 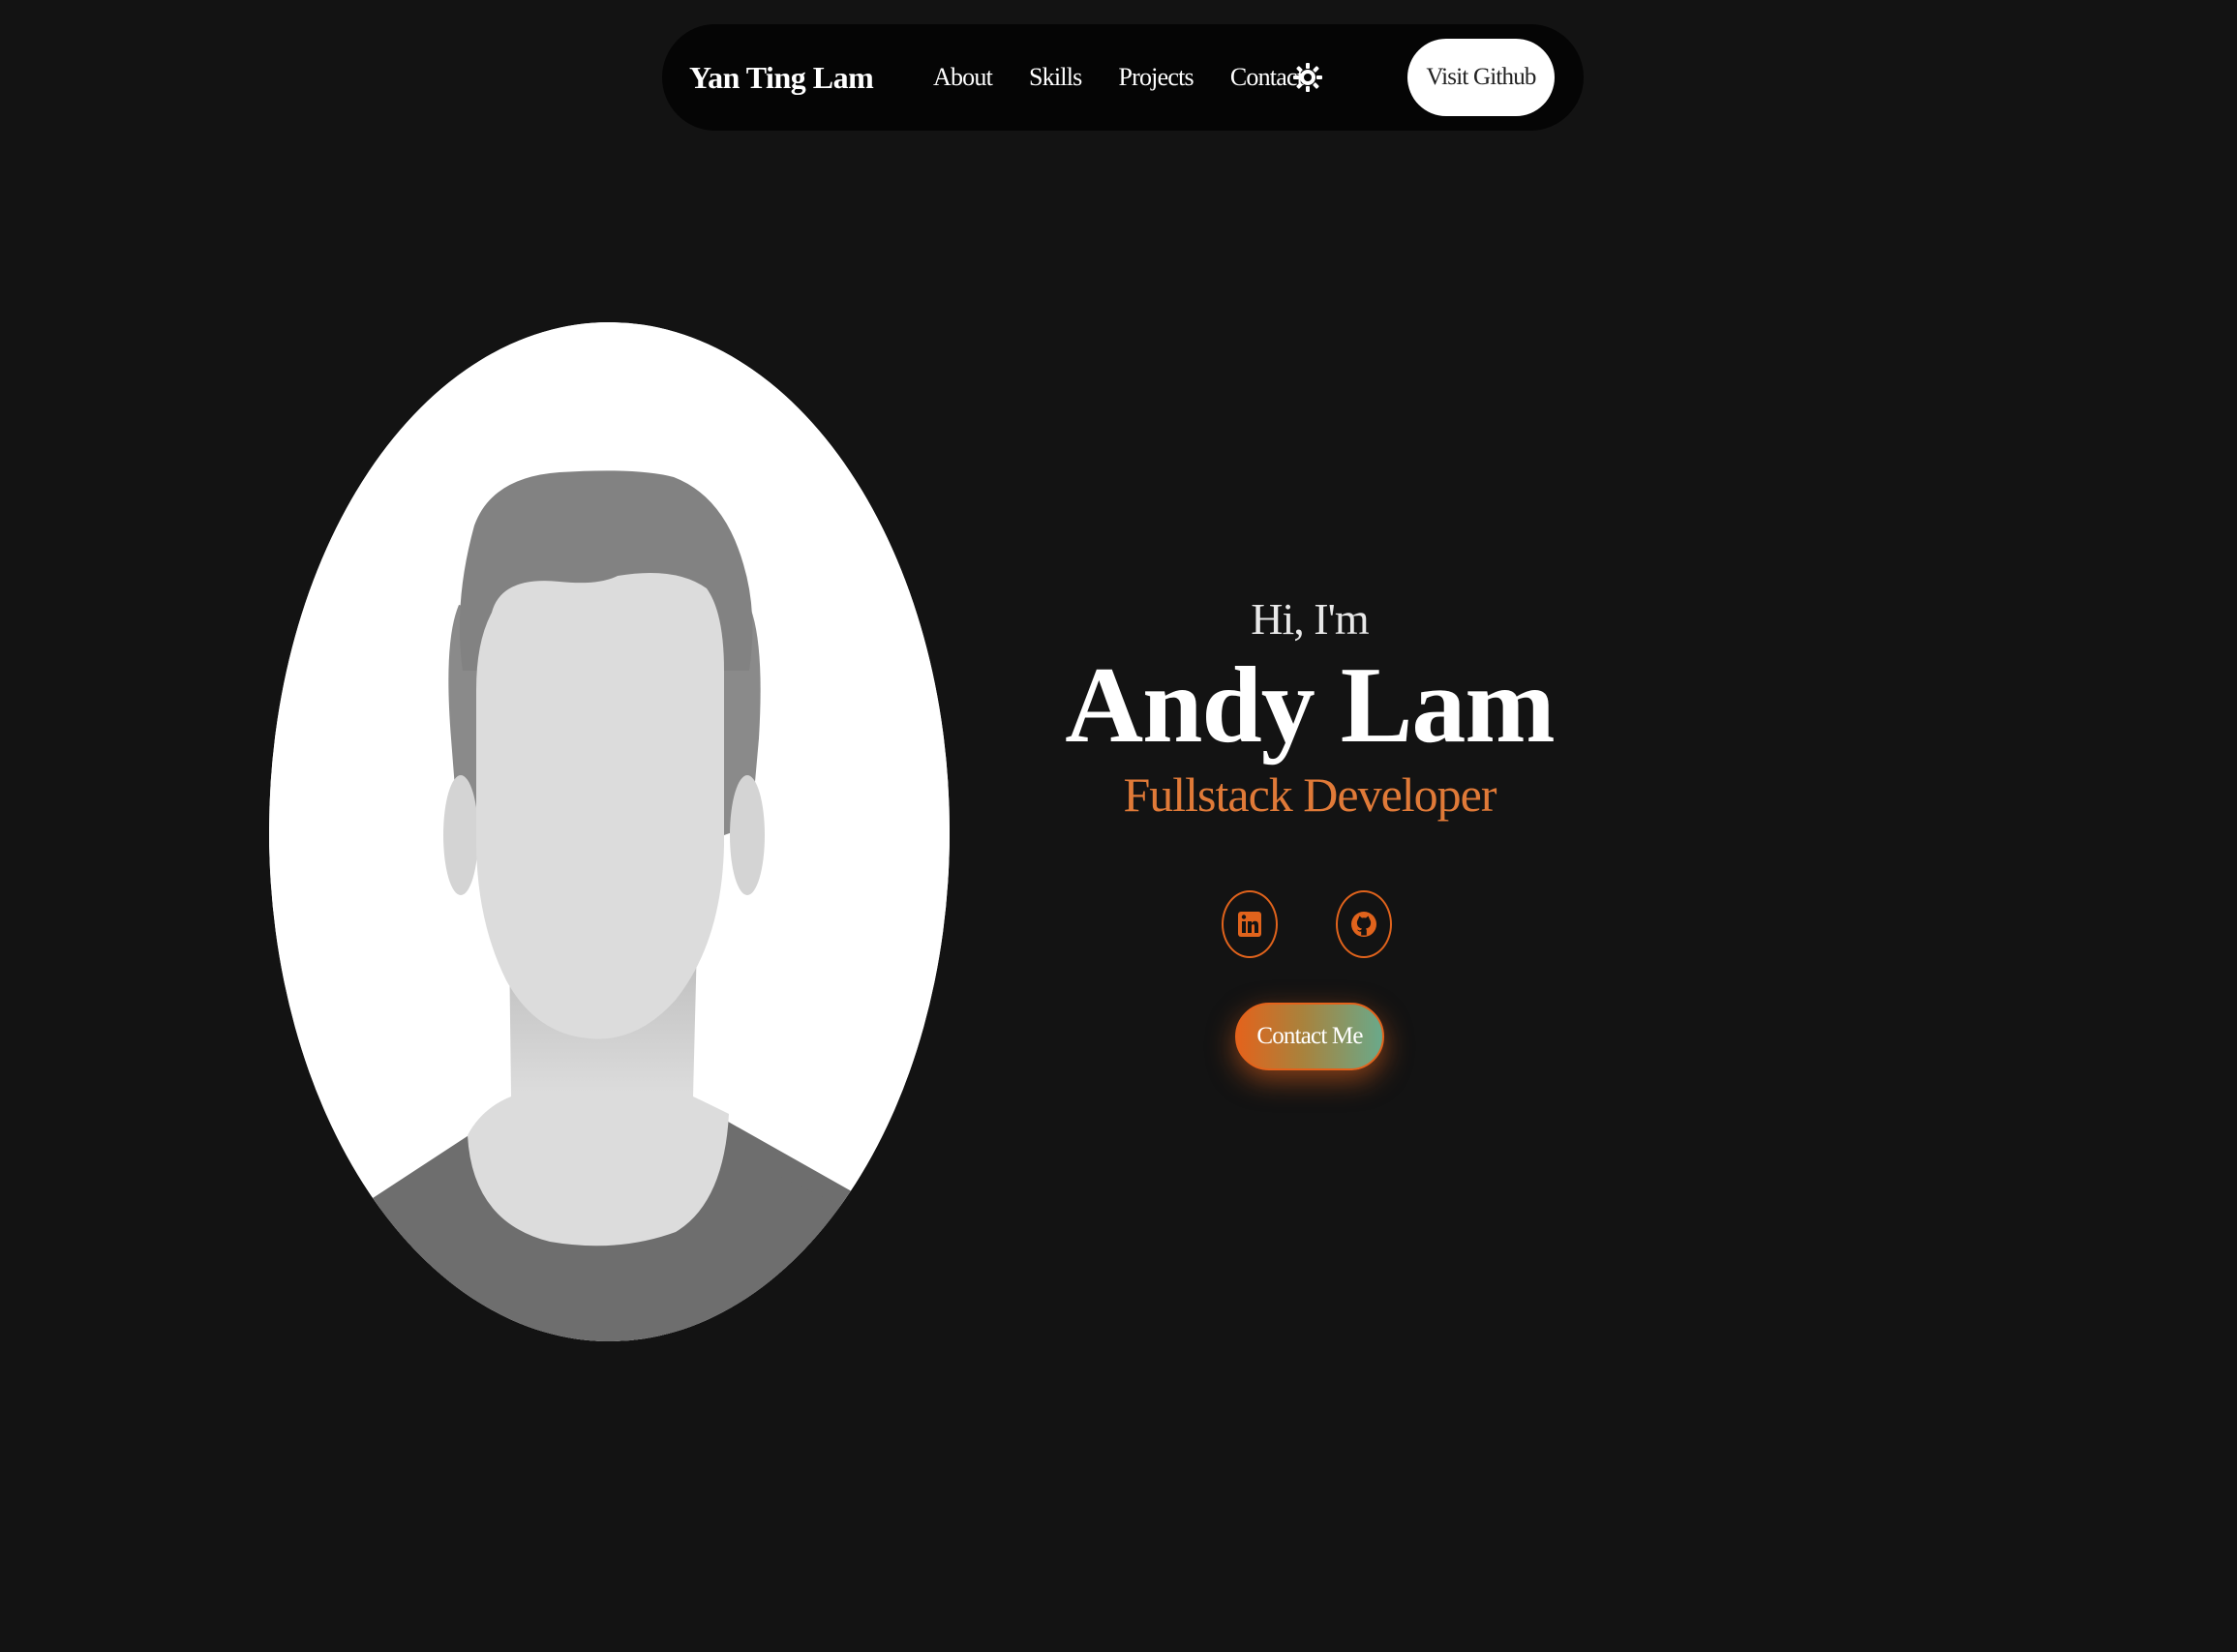 I want to click on linkedin-icon, so click(x=1249, y=924).